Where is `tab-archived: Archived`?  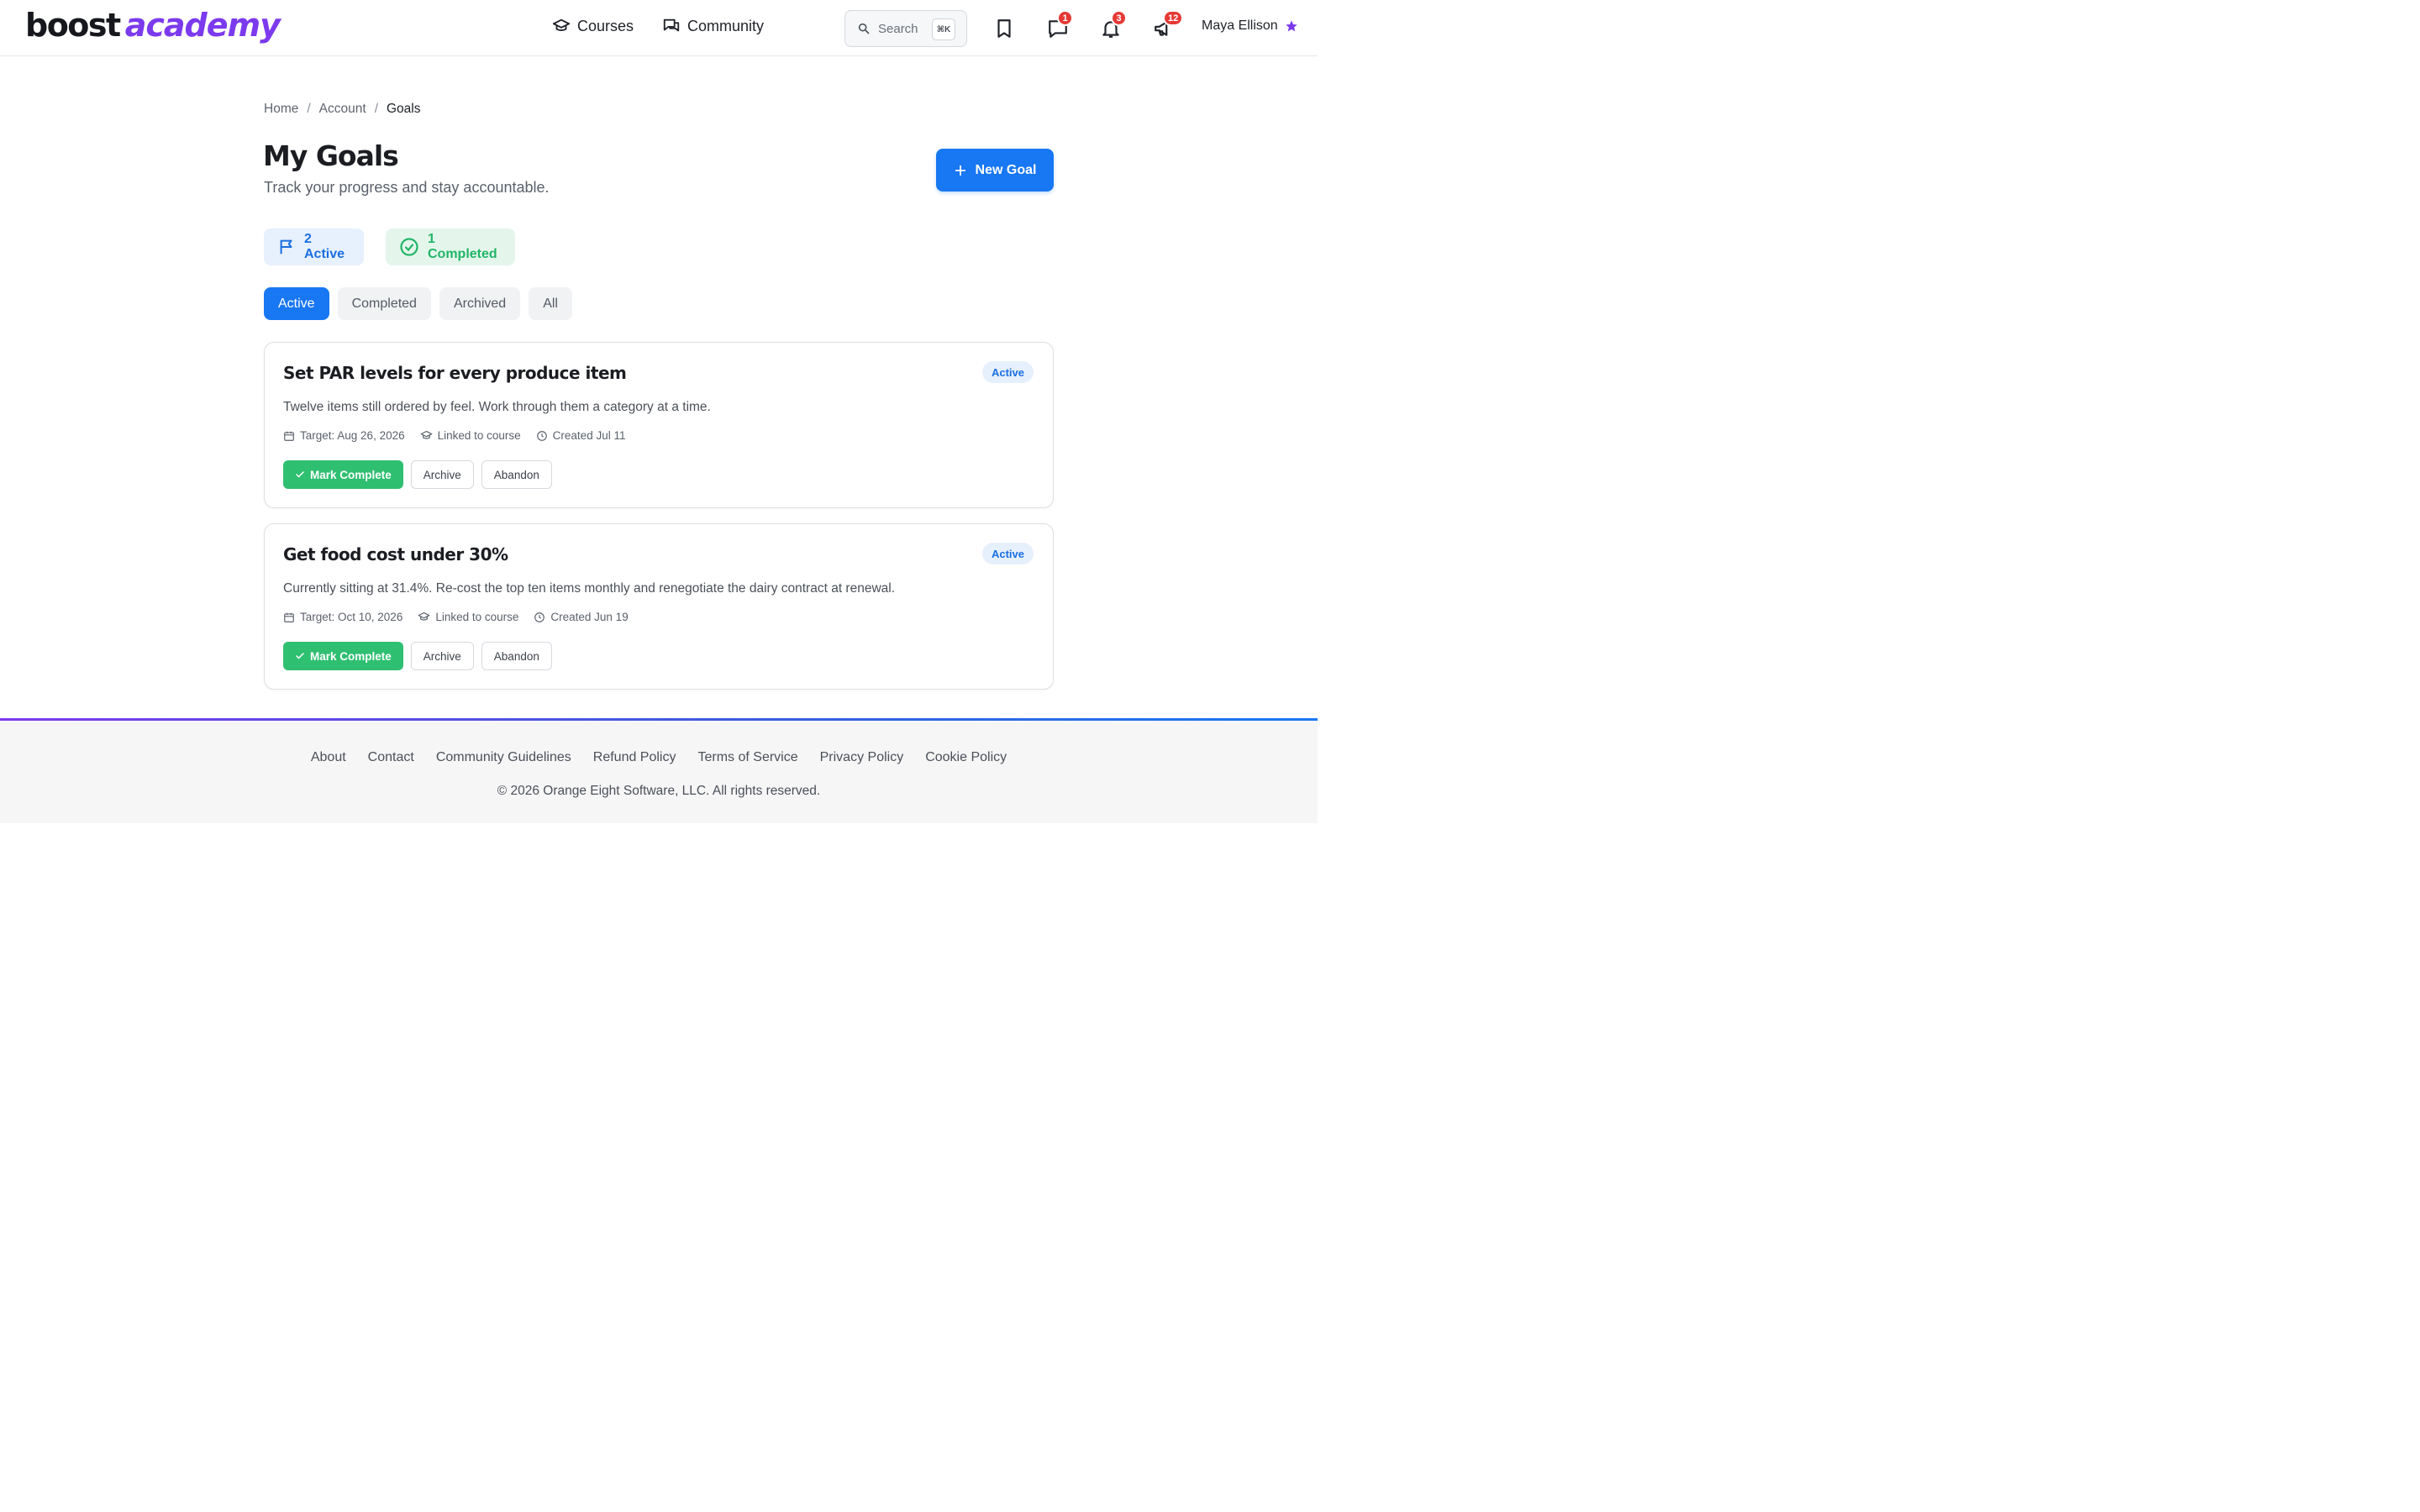 tab-archived: Archived is located at coordinates (480, 303).